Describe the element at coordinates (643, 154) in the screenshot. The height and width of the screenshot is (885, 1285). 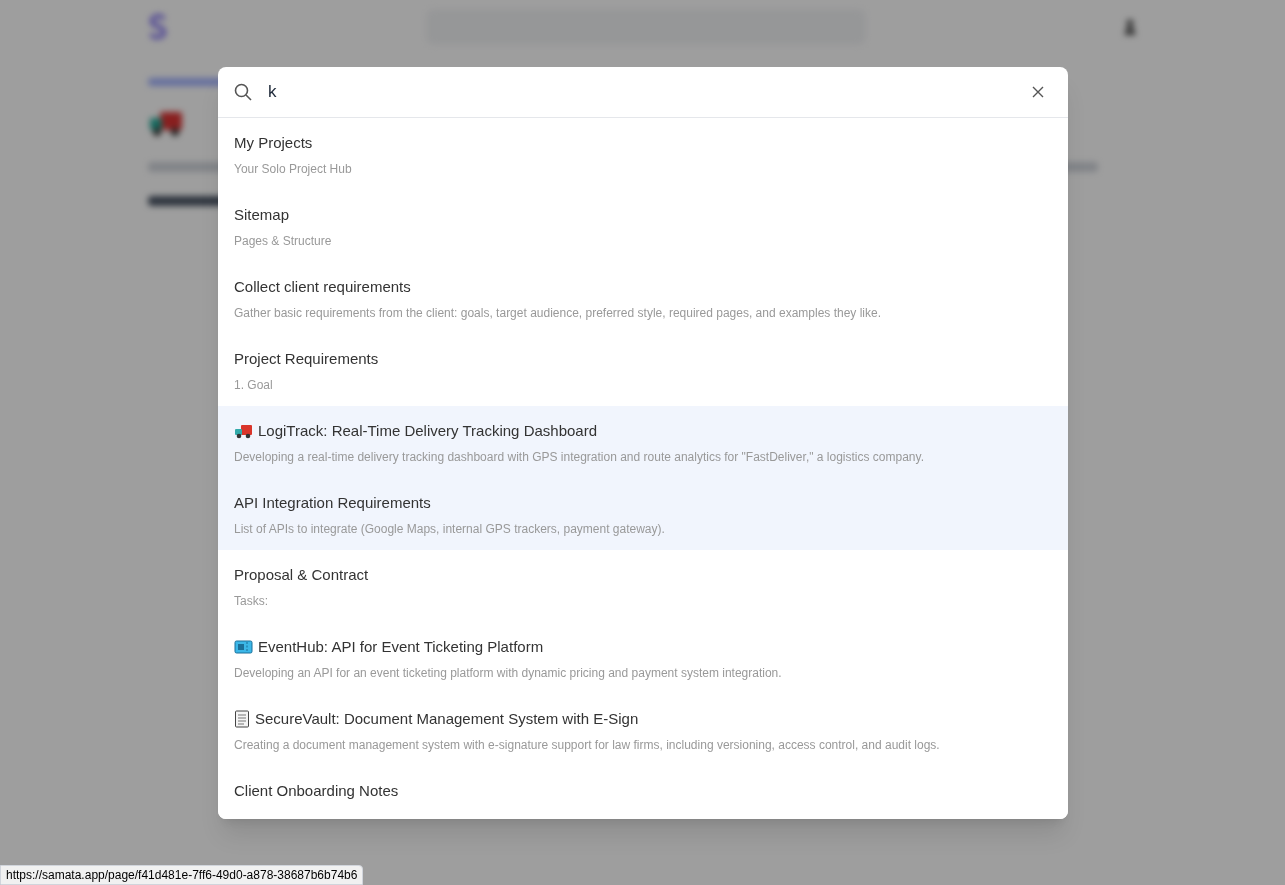
I see `search-result: My Projects Your Solo Project Hub` at that location.